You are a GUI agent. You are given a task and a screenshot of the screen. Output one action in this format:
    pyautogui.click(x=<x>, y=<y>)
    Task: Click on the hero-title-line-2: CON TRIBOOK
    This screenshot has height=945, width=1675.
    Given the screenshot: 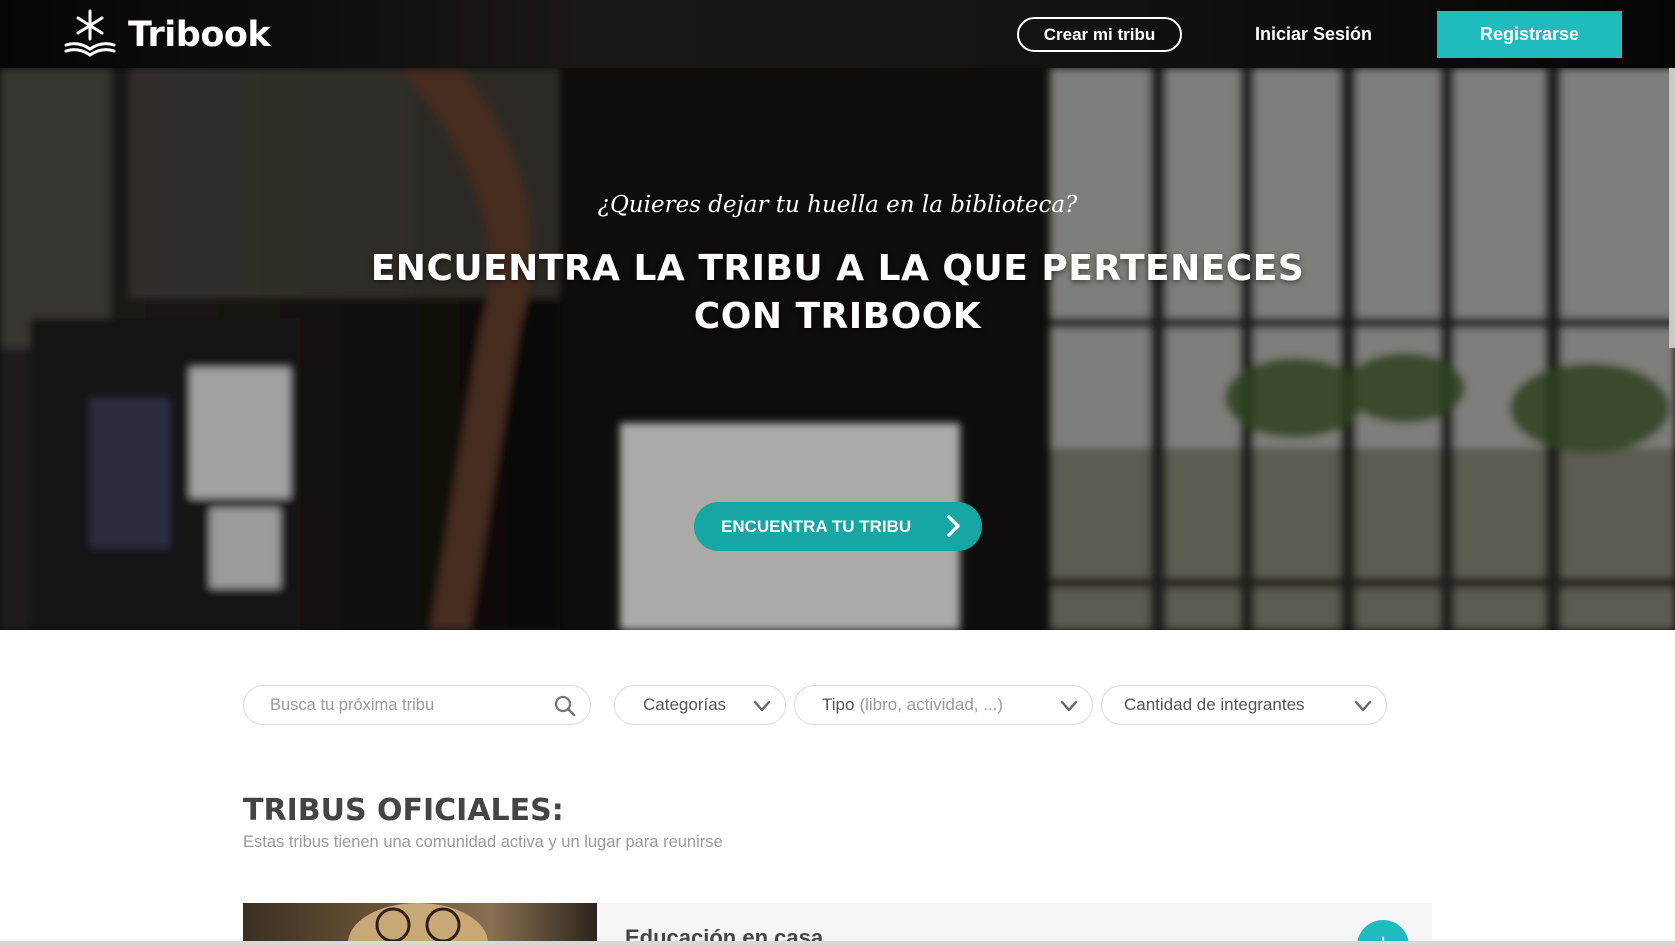 What is the action you would take?
    pyautogui.click(x=837, y=316)
    